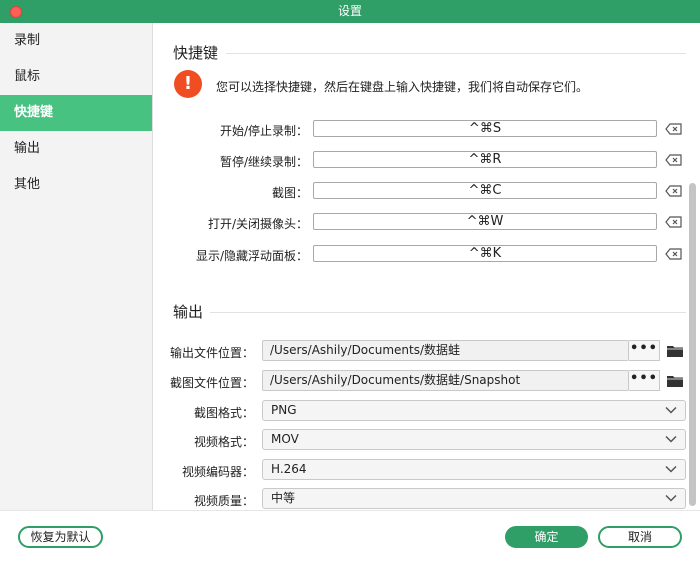  What do you see at coordinates (76, 113) in the screenshot?
I see `sidebar-item-hotkeys: 快捷键` at bounding box center [76, 113].